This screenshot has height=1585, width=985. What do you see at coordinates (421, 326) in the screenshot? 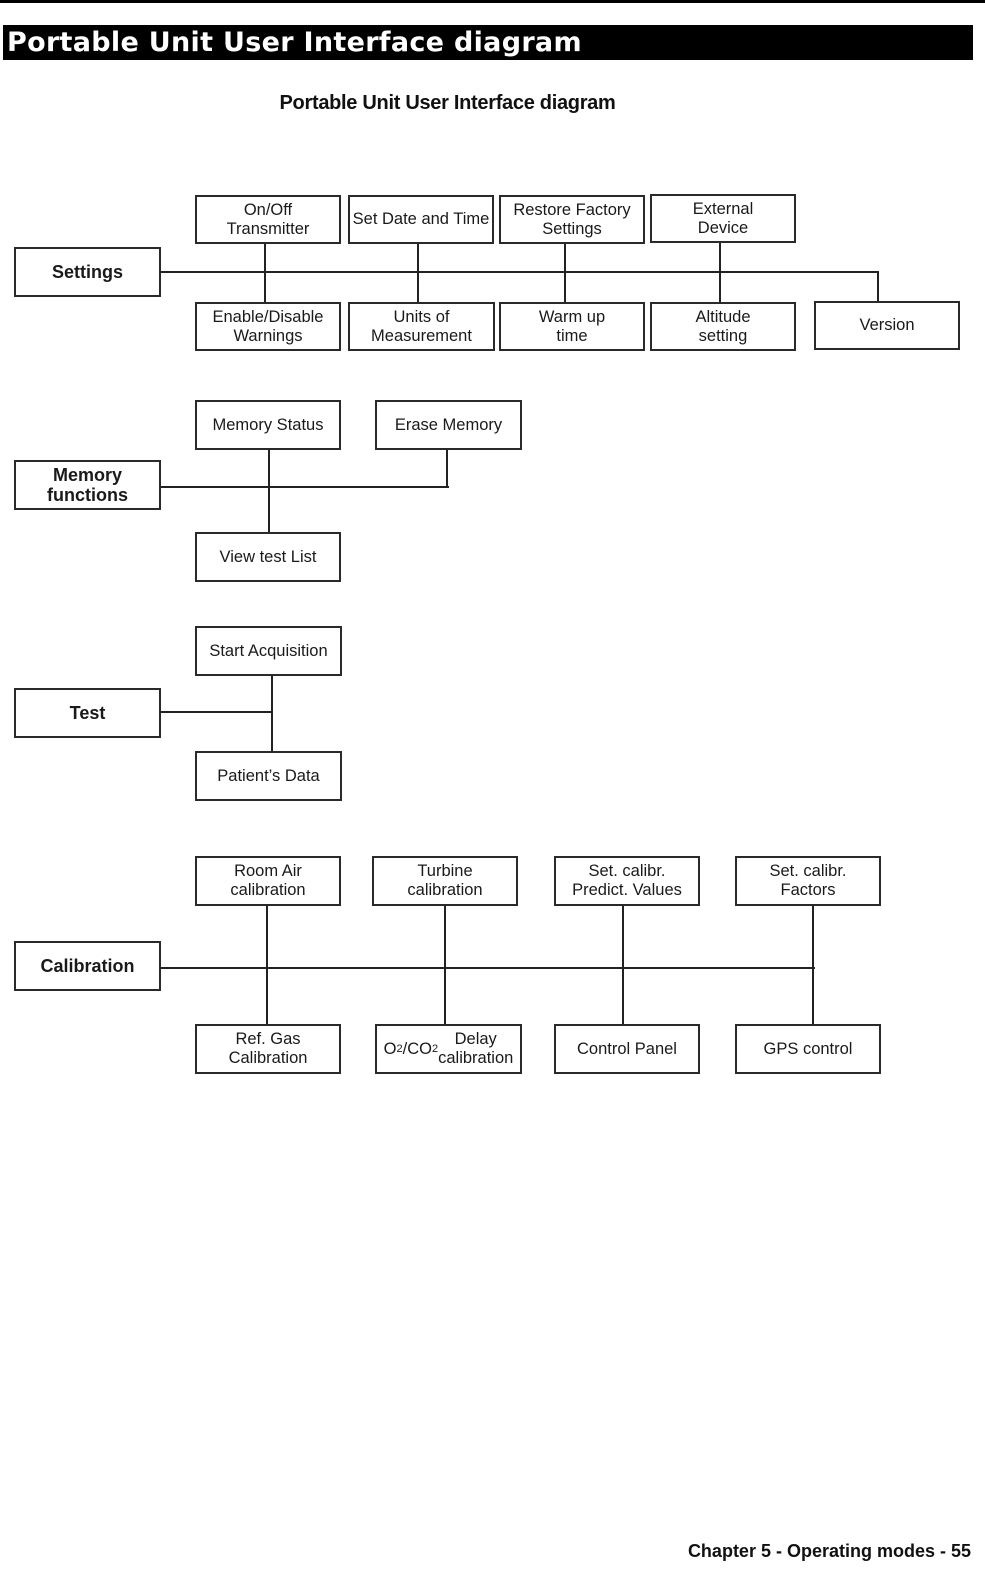
I see `units-of-measurement-node: Units of Measurement` at bounding box center [421, 326].